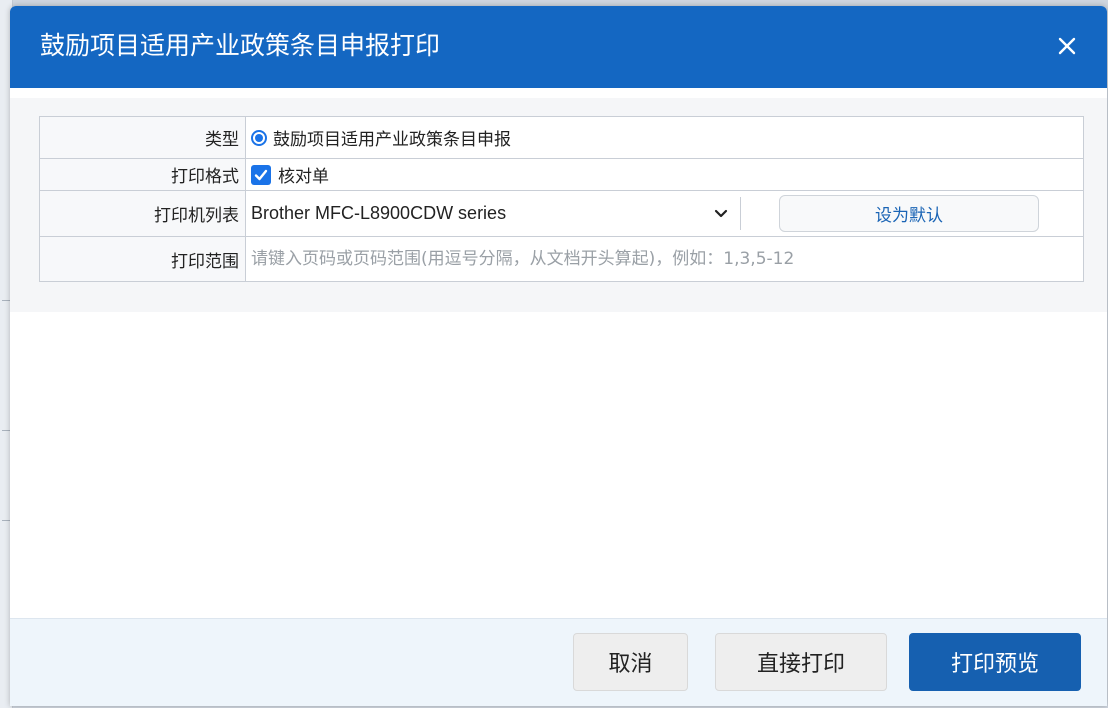 Image resolution: width=1108 pixels, height=708 pixels. Describe the element at coordinates (995, 662) in the screenshot. I see `print-preview-button: 打印预览` at that location.